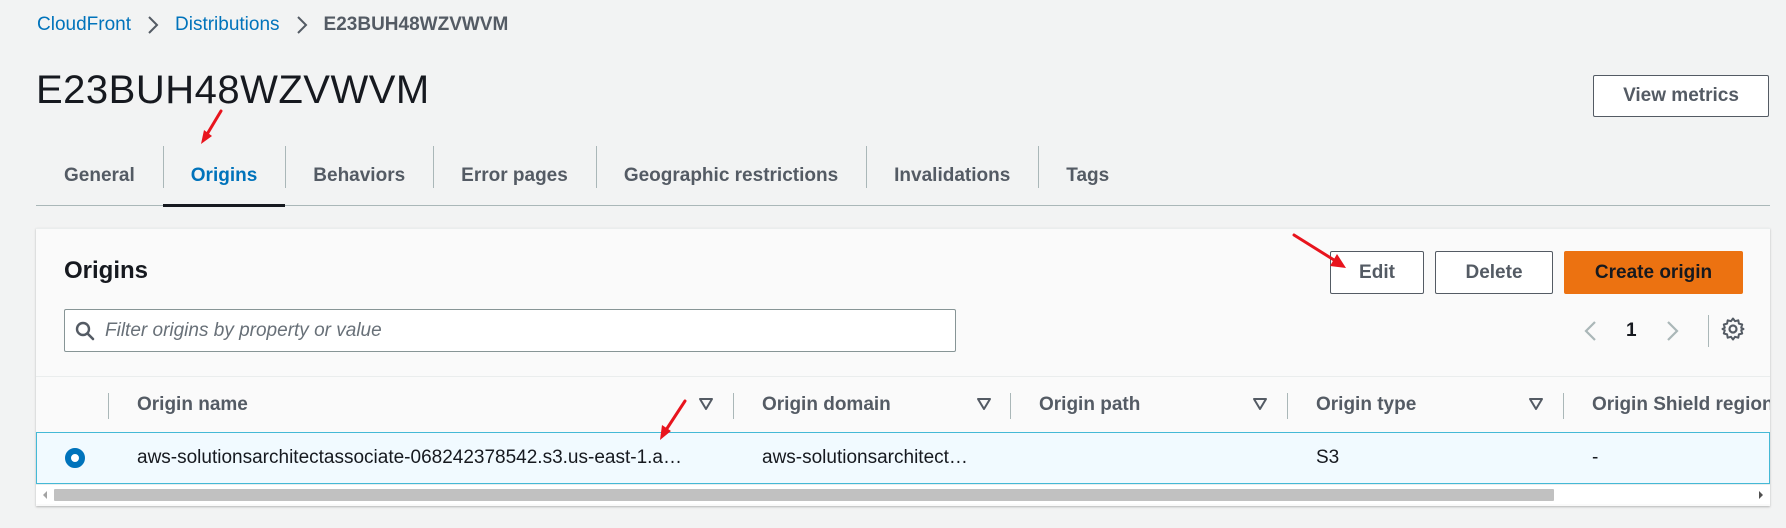 The image size is (1786, 528). I want to click on column-header-origin-type: Origin type, so click(1416, 405).